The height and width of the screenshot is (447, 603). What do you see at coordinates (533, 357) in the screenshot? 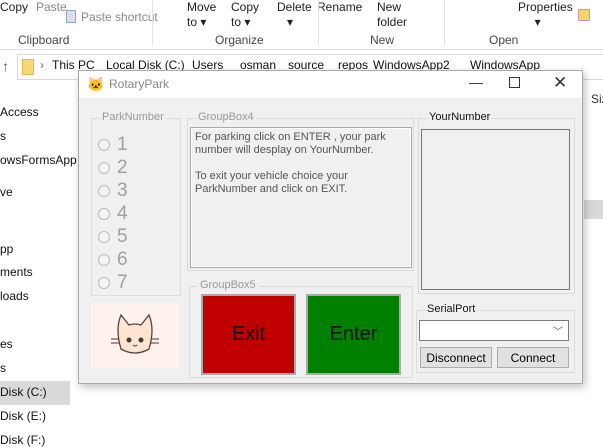
I see `connect-button: Connect` at bounding box center [533, 357].